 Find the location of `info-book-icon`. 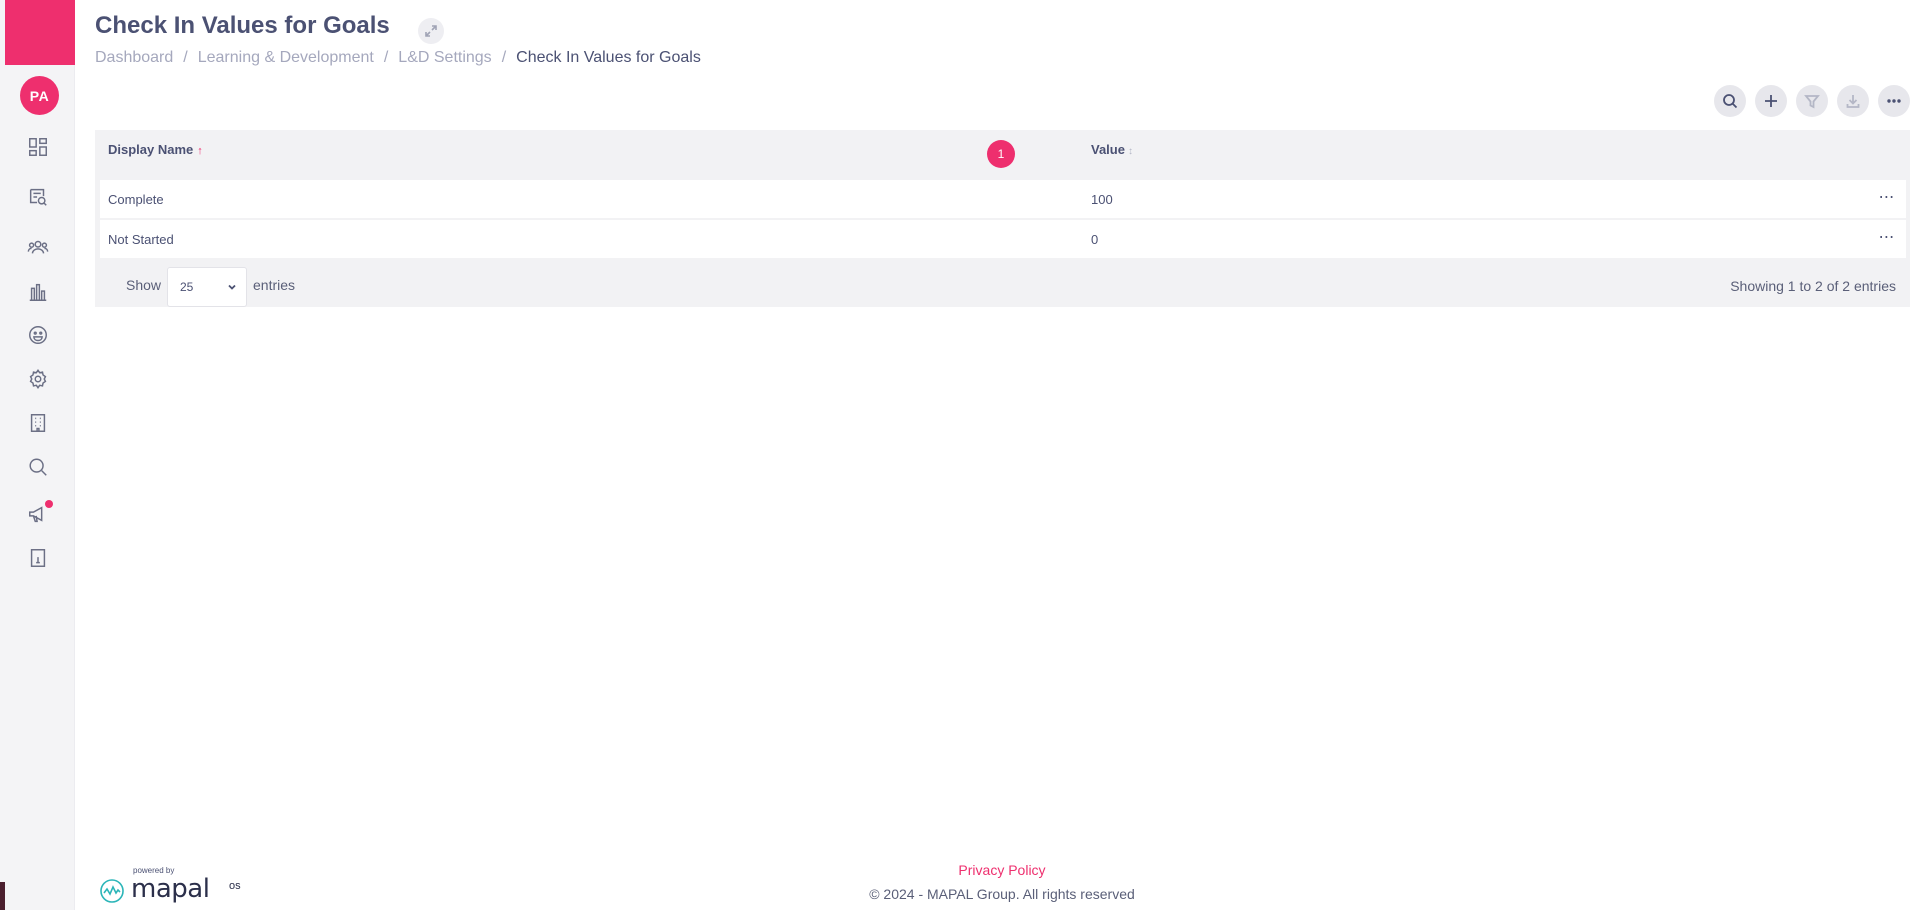

info-book-icon is located at coordinates (38, 558).